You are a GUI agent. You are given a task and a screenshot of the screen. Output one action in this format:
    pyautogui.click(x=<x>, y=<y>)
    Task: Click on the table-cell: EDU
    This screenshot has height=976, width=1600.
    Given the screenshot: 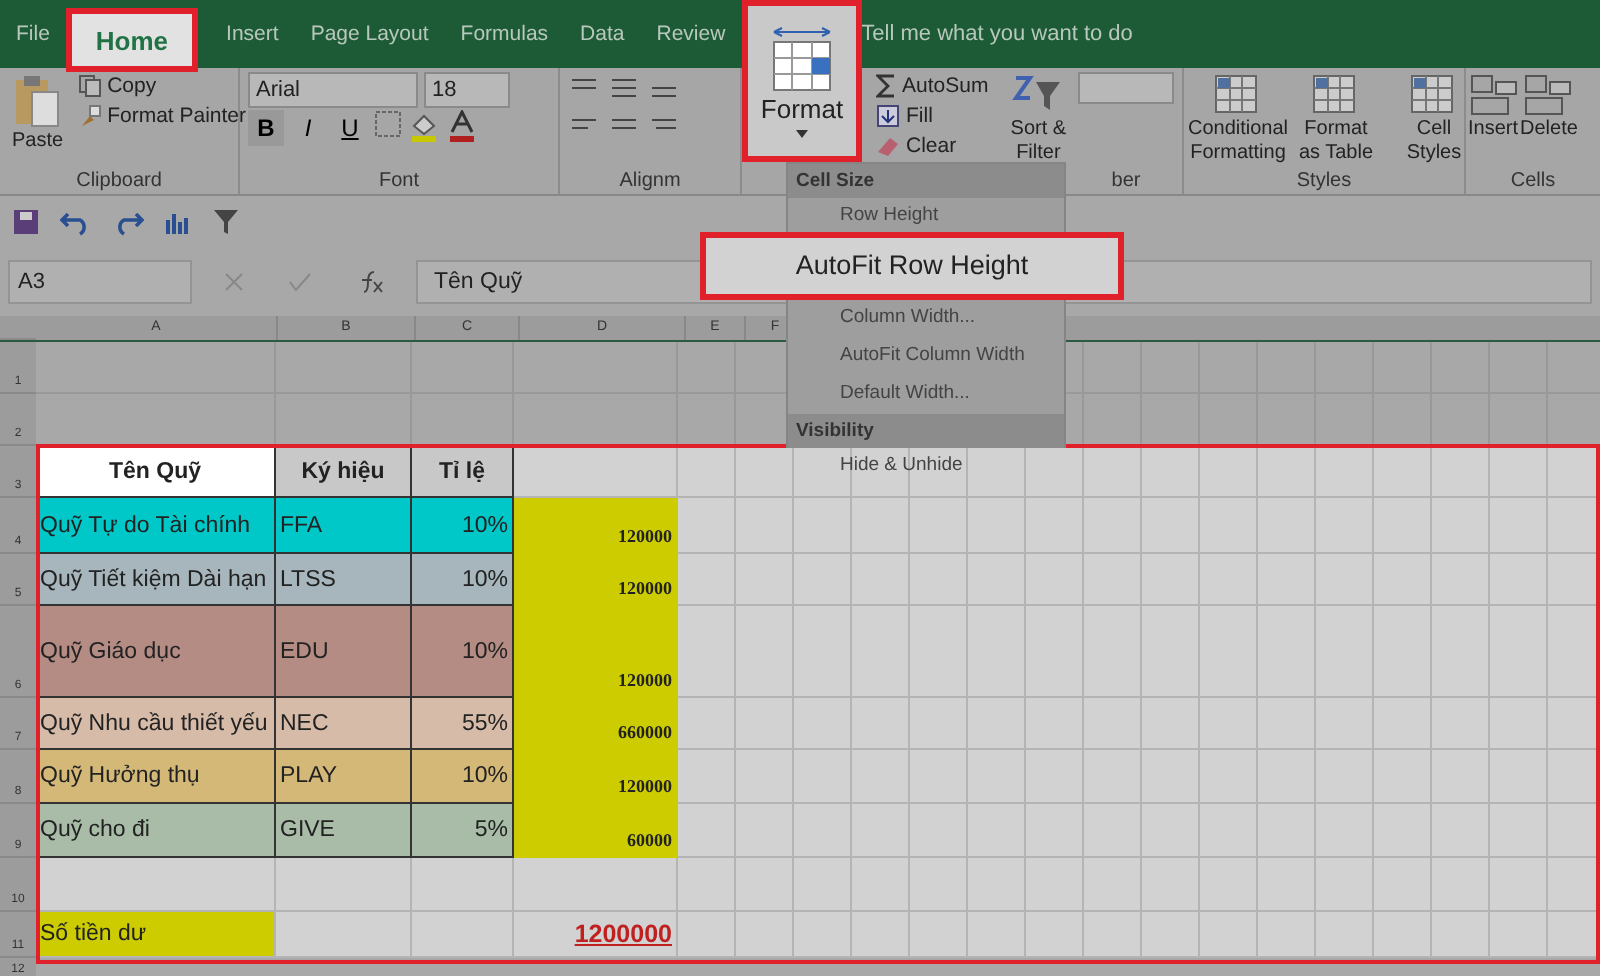 What is the action you would take?
    pyautogui.click(x=344, y=652)
    